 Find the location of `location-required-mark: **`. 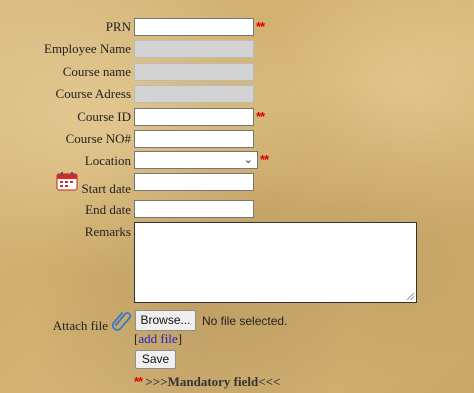

location-required-mark: ** is located at coordinates (264, 159).